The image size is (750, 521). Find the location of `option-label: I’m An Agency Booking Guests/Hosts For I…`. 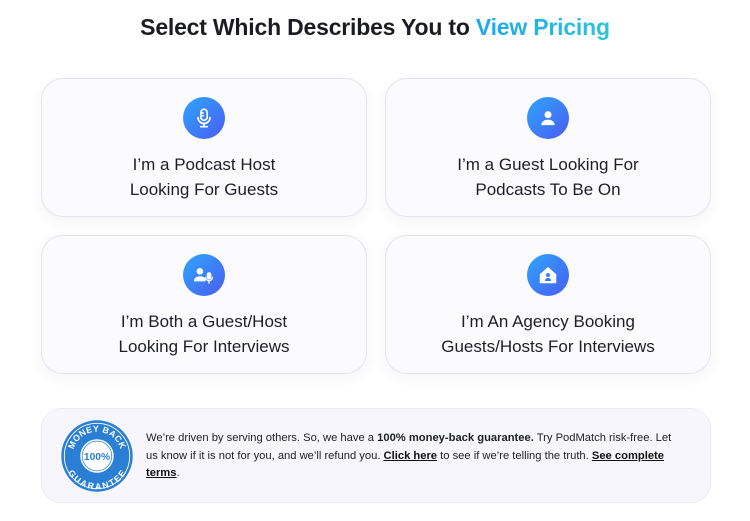

option-label: I’m An Agency Booking Guests/Hosts For I… is located at coordinates (548, 334).